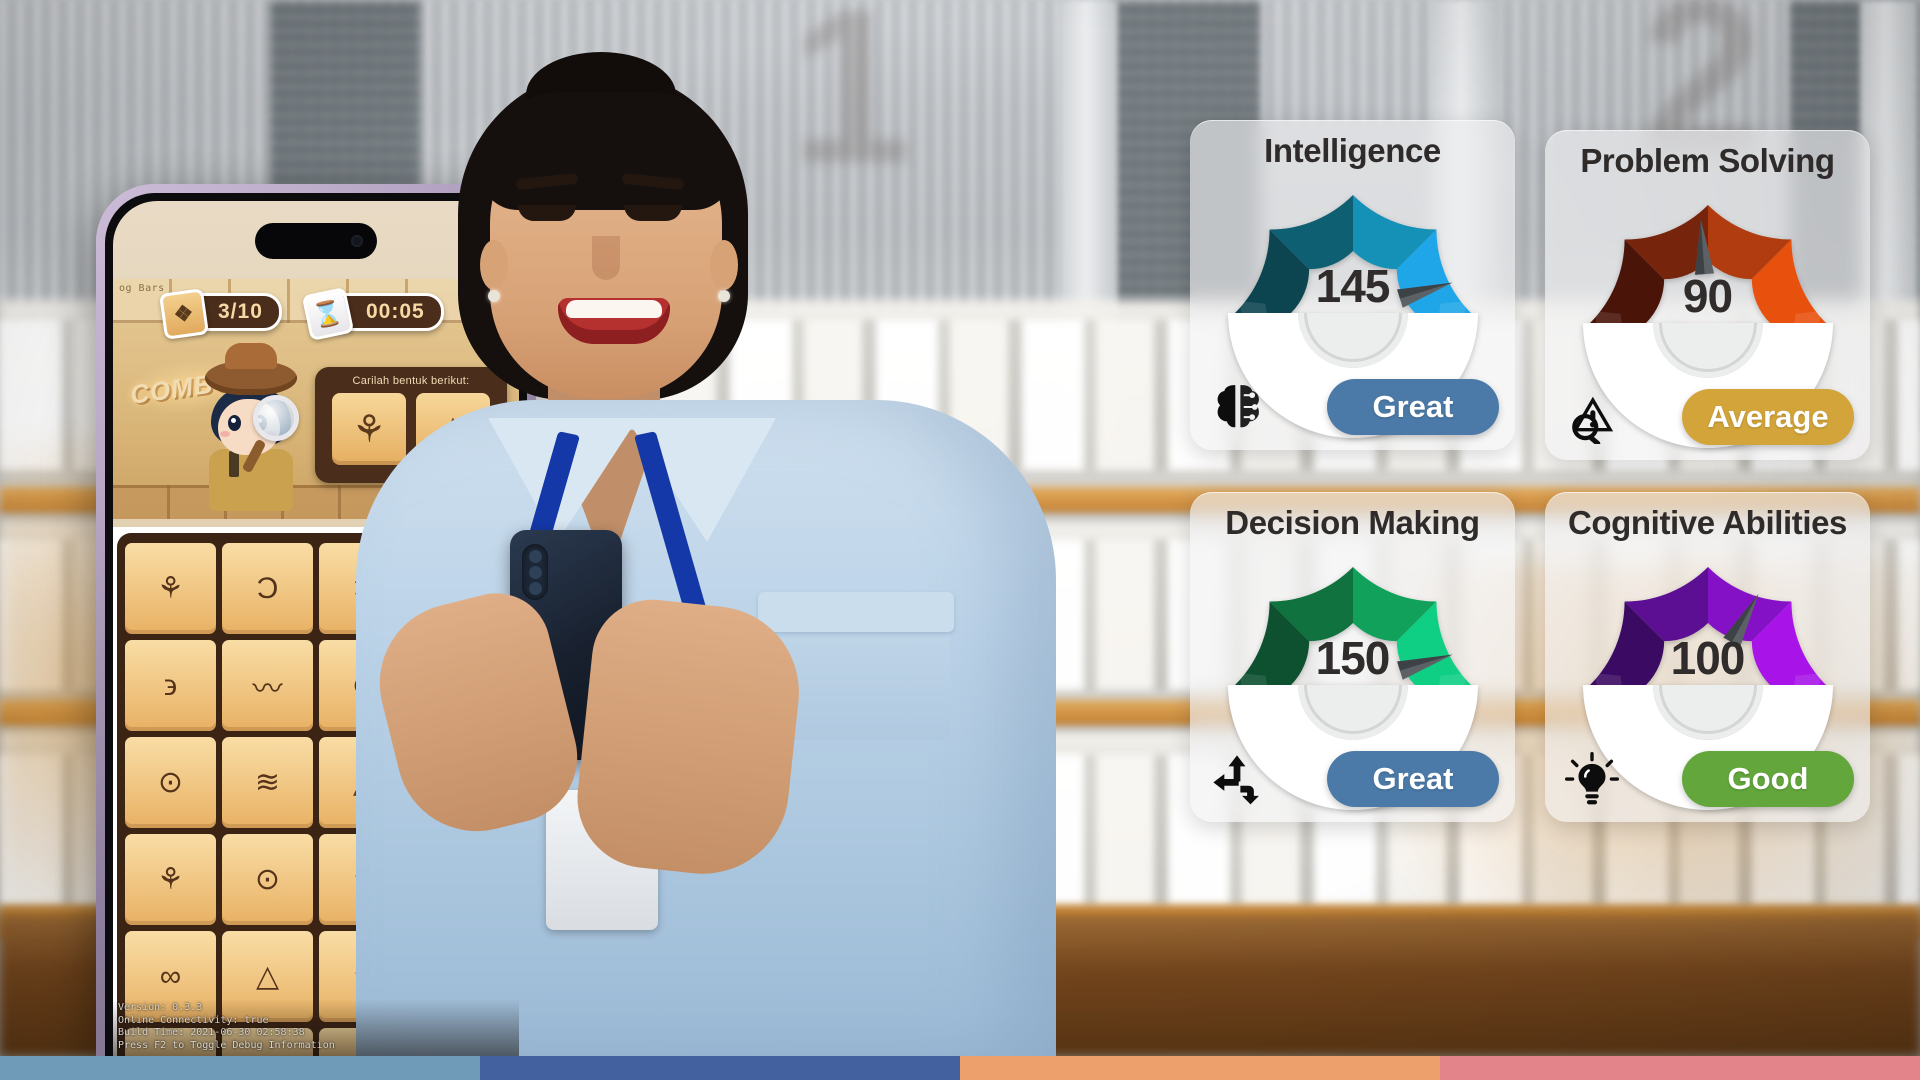 The width and height of the screenshot is (1920, 1080). Describe the element at coordinates (170, 685) in the screenshot. I see `symbol-tile: ϶` at that location.